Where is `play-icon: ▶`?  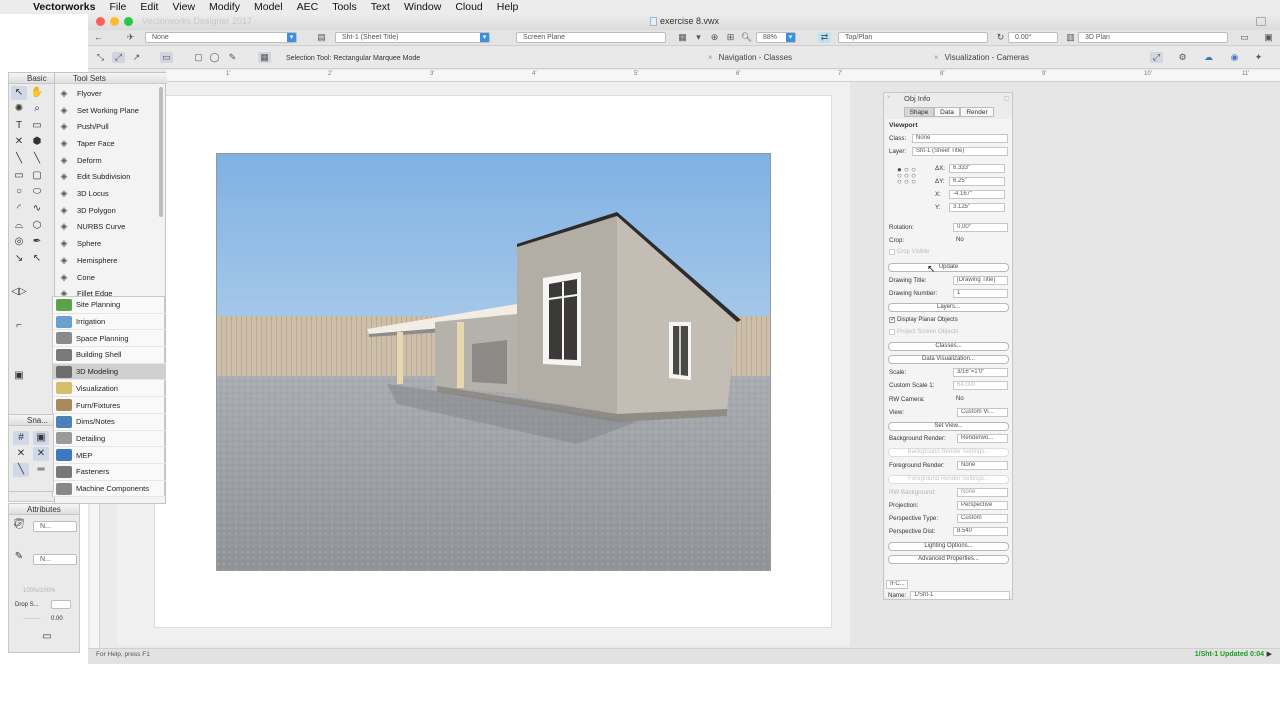 play-icon: ▶ is located at coordinates (1269, 654).